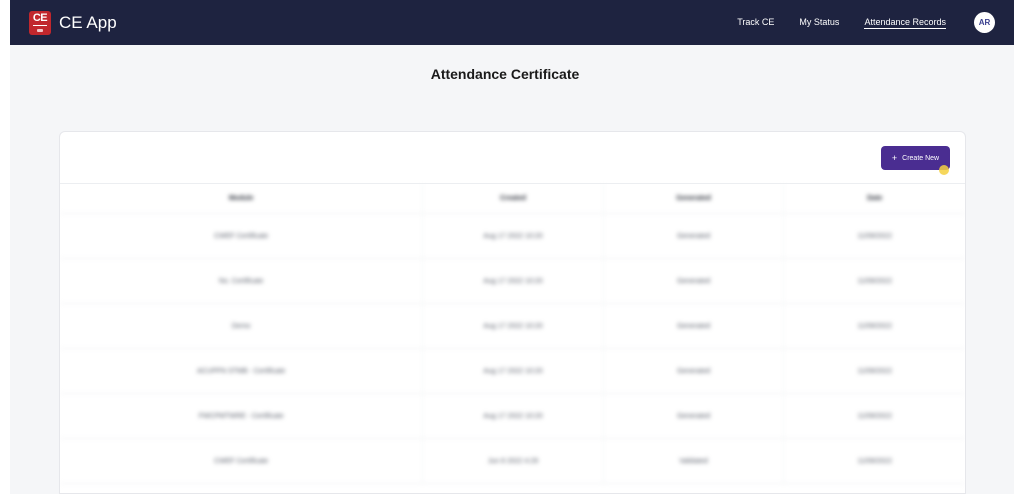  Describe the element at coordinates (40, 18) in the screenshot. I see `logo-text: CE` at that location.